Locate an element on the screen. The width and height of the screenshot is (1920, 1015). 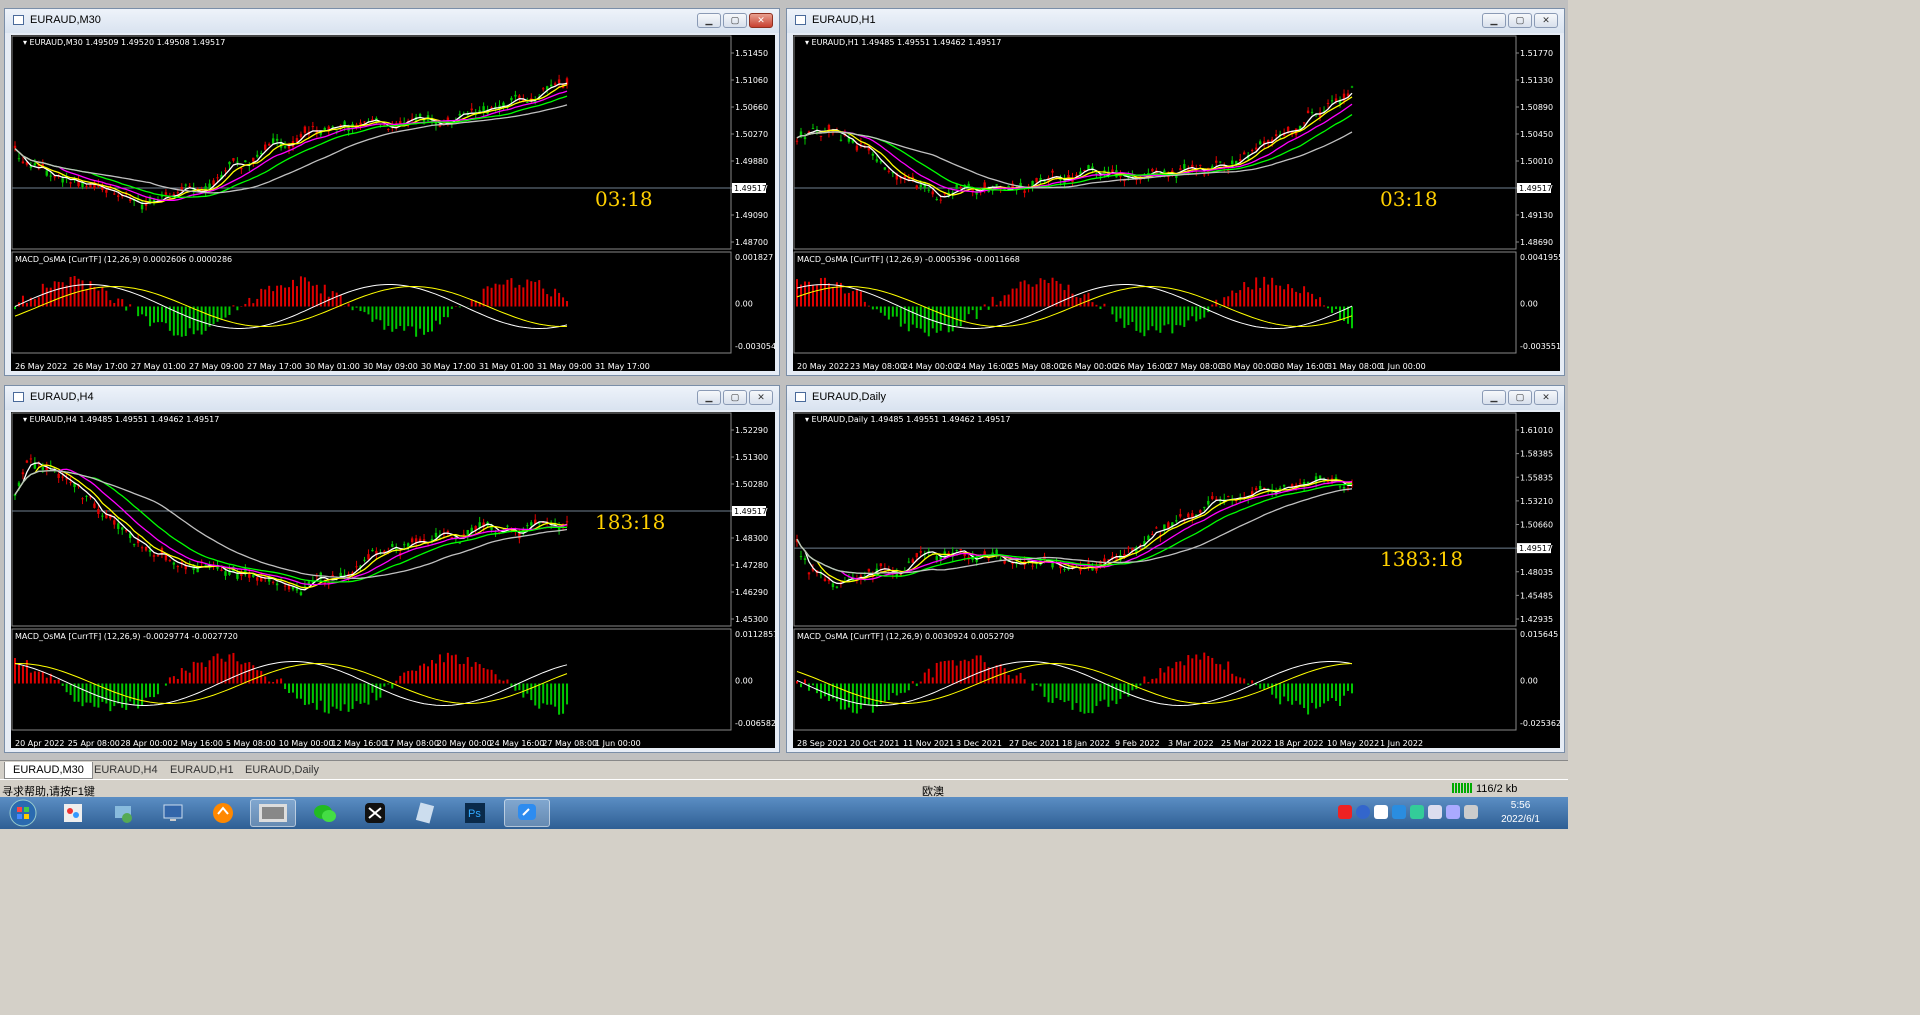
window-titlebar: EURAUD,H1 ▁ ▢ ✕ is located at coordinates (1175, 21).